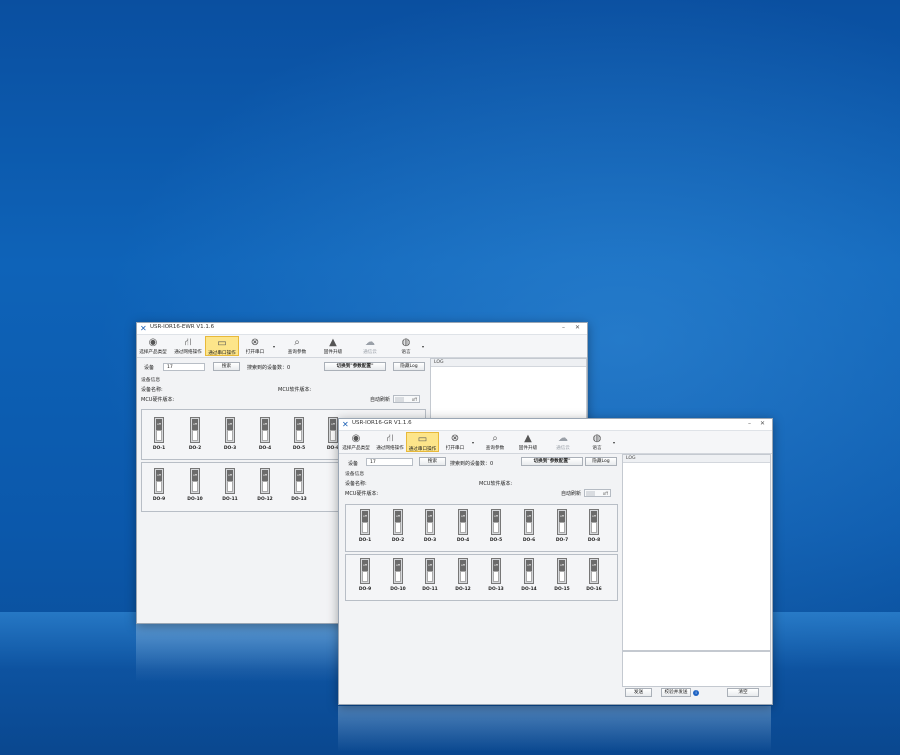  What do you see at coordinates (562, 540) in the screenshot?
I see `do-label: DO-7` at bounding box center [562, 540].